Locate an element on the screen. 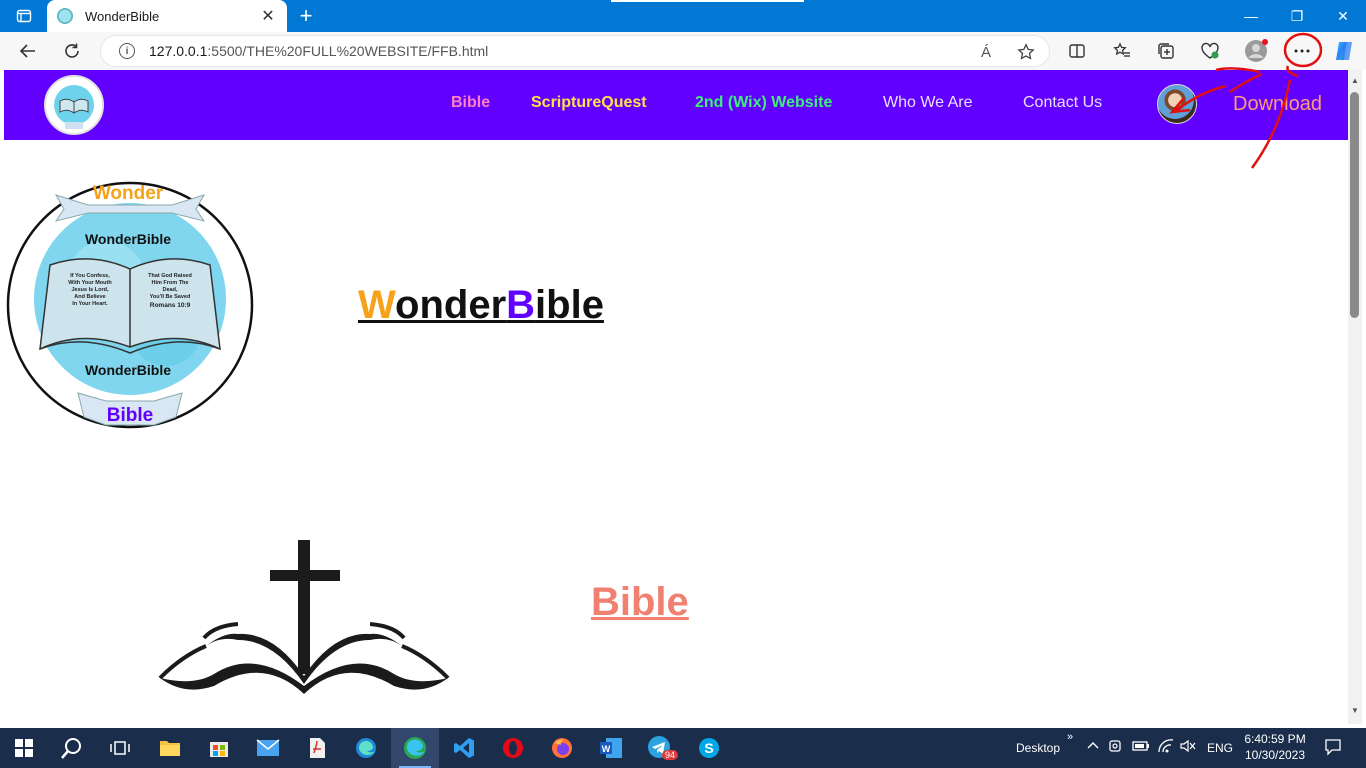 The width and height of the screenshot is (1366, 768). show-hidden-icons-icon is located at coordinates (1093, 746).